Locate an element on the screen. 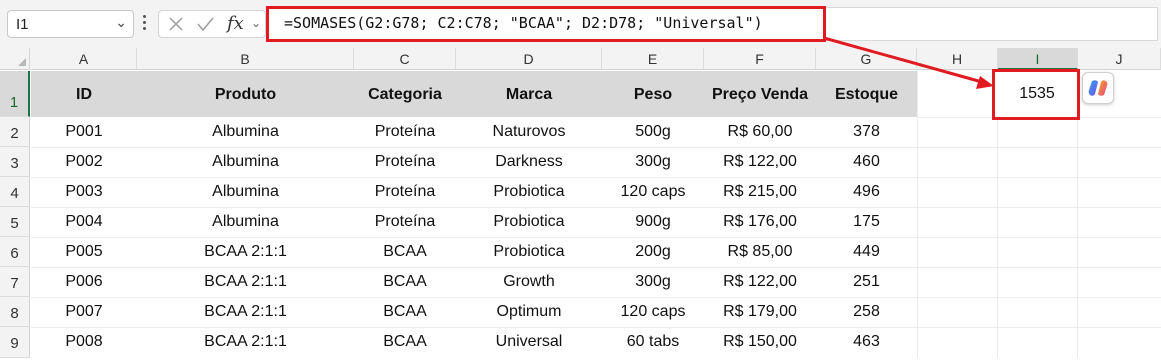  table-header-preco-venda: Preço Venda is located at coordinates (760, 95).